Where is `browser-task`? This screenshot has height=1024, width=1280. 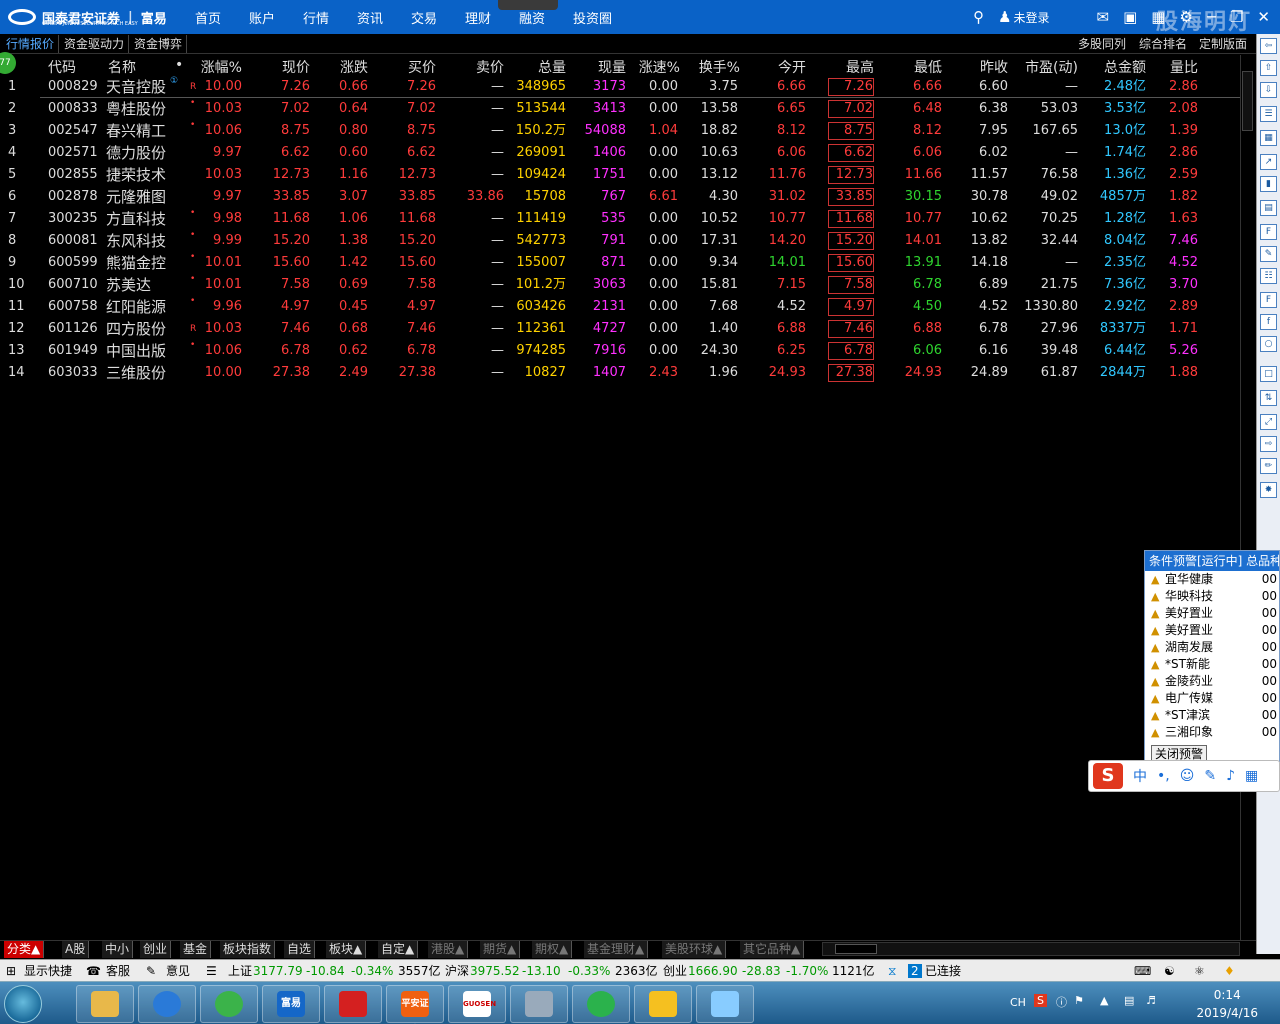
browser-task is located at coordinates (167, 1004).